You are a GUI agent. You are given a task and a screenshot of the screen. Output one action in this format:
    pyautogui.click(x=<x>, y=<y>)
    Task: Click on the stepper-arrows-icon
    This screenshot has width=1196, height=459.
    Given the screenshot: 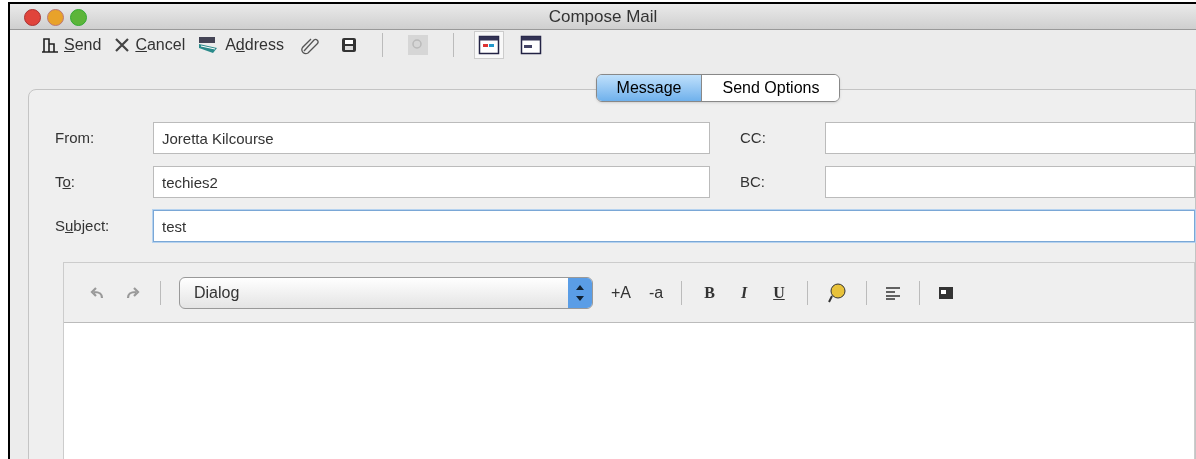 What is the action you would take?
    pyautogui.click(x=580, y=292)
    